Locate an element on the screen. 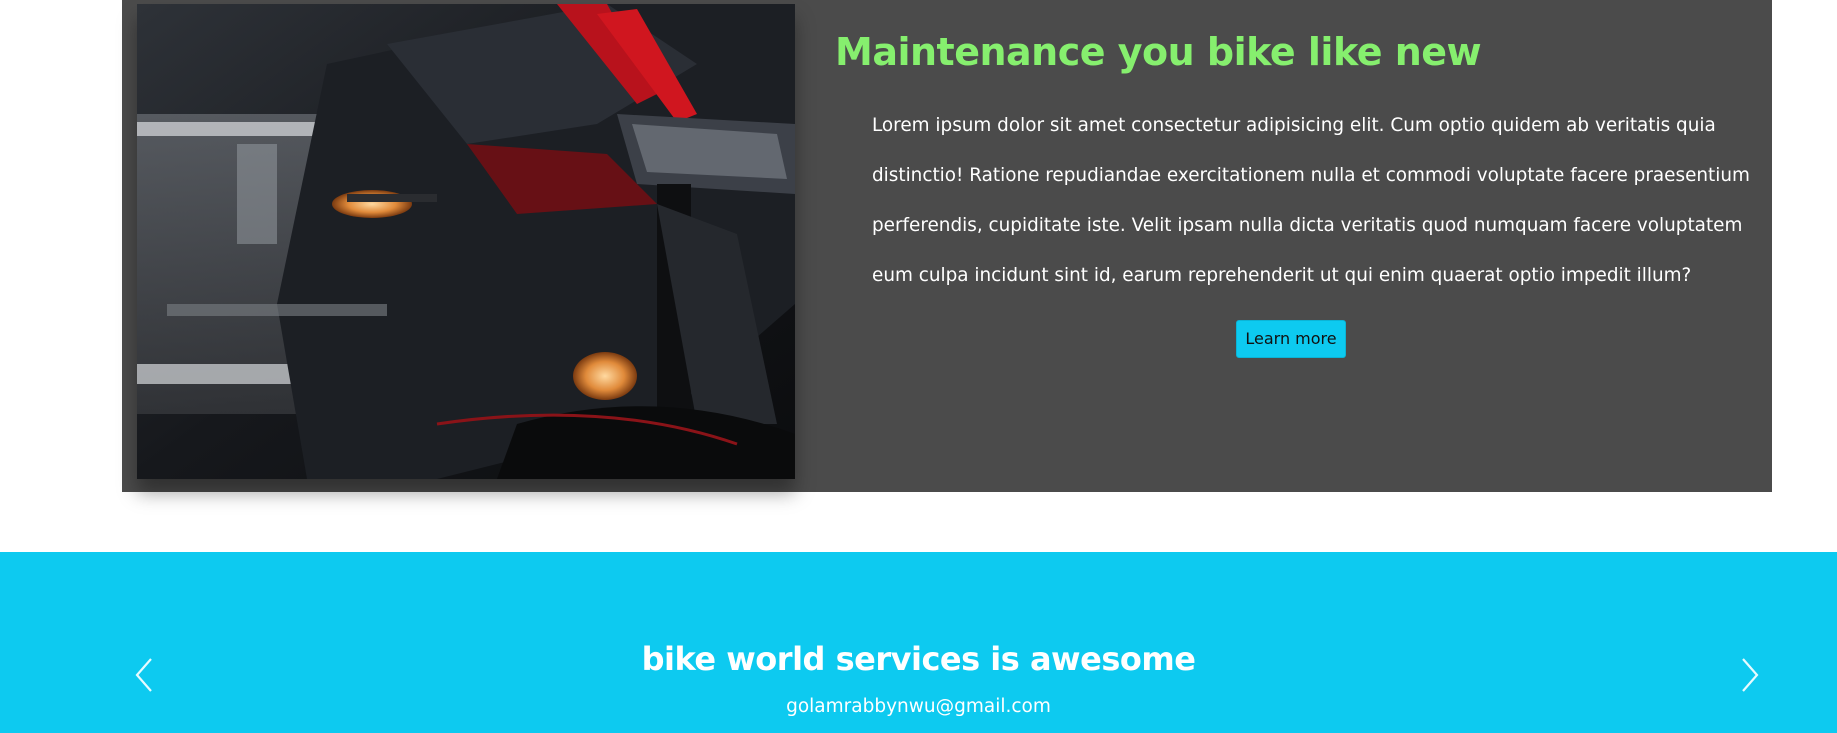 The height and width of the screenshot is (733, 1837). carousel-next-button is located at coordinates (1750, 675).